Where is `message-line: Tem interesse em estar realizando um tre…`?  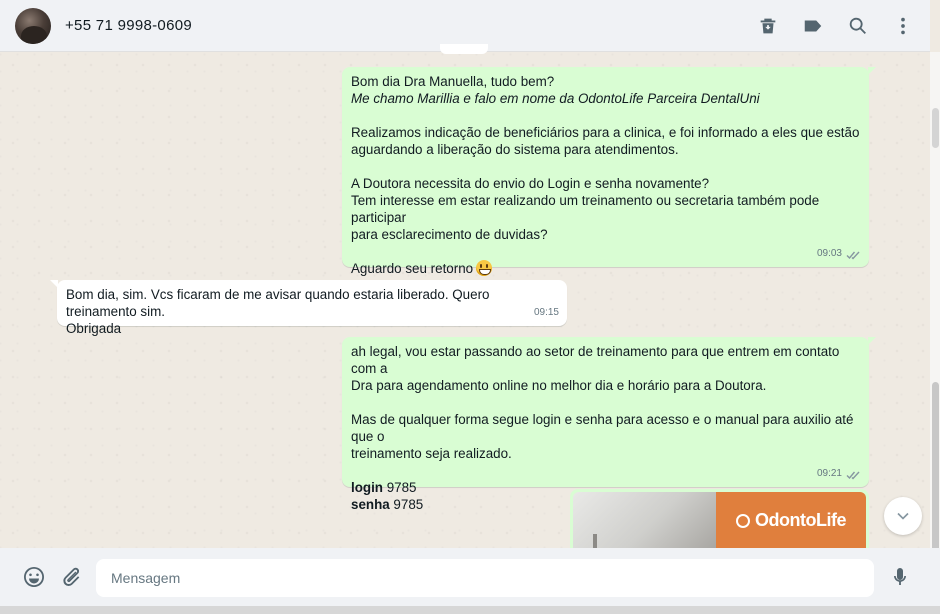 message-line: Tem interesse em estar realizando um tre… is located at coordinates (585, 209).